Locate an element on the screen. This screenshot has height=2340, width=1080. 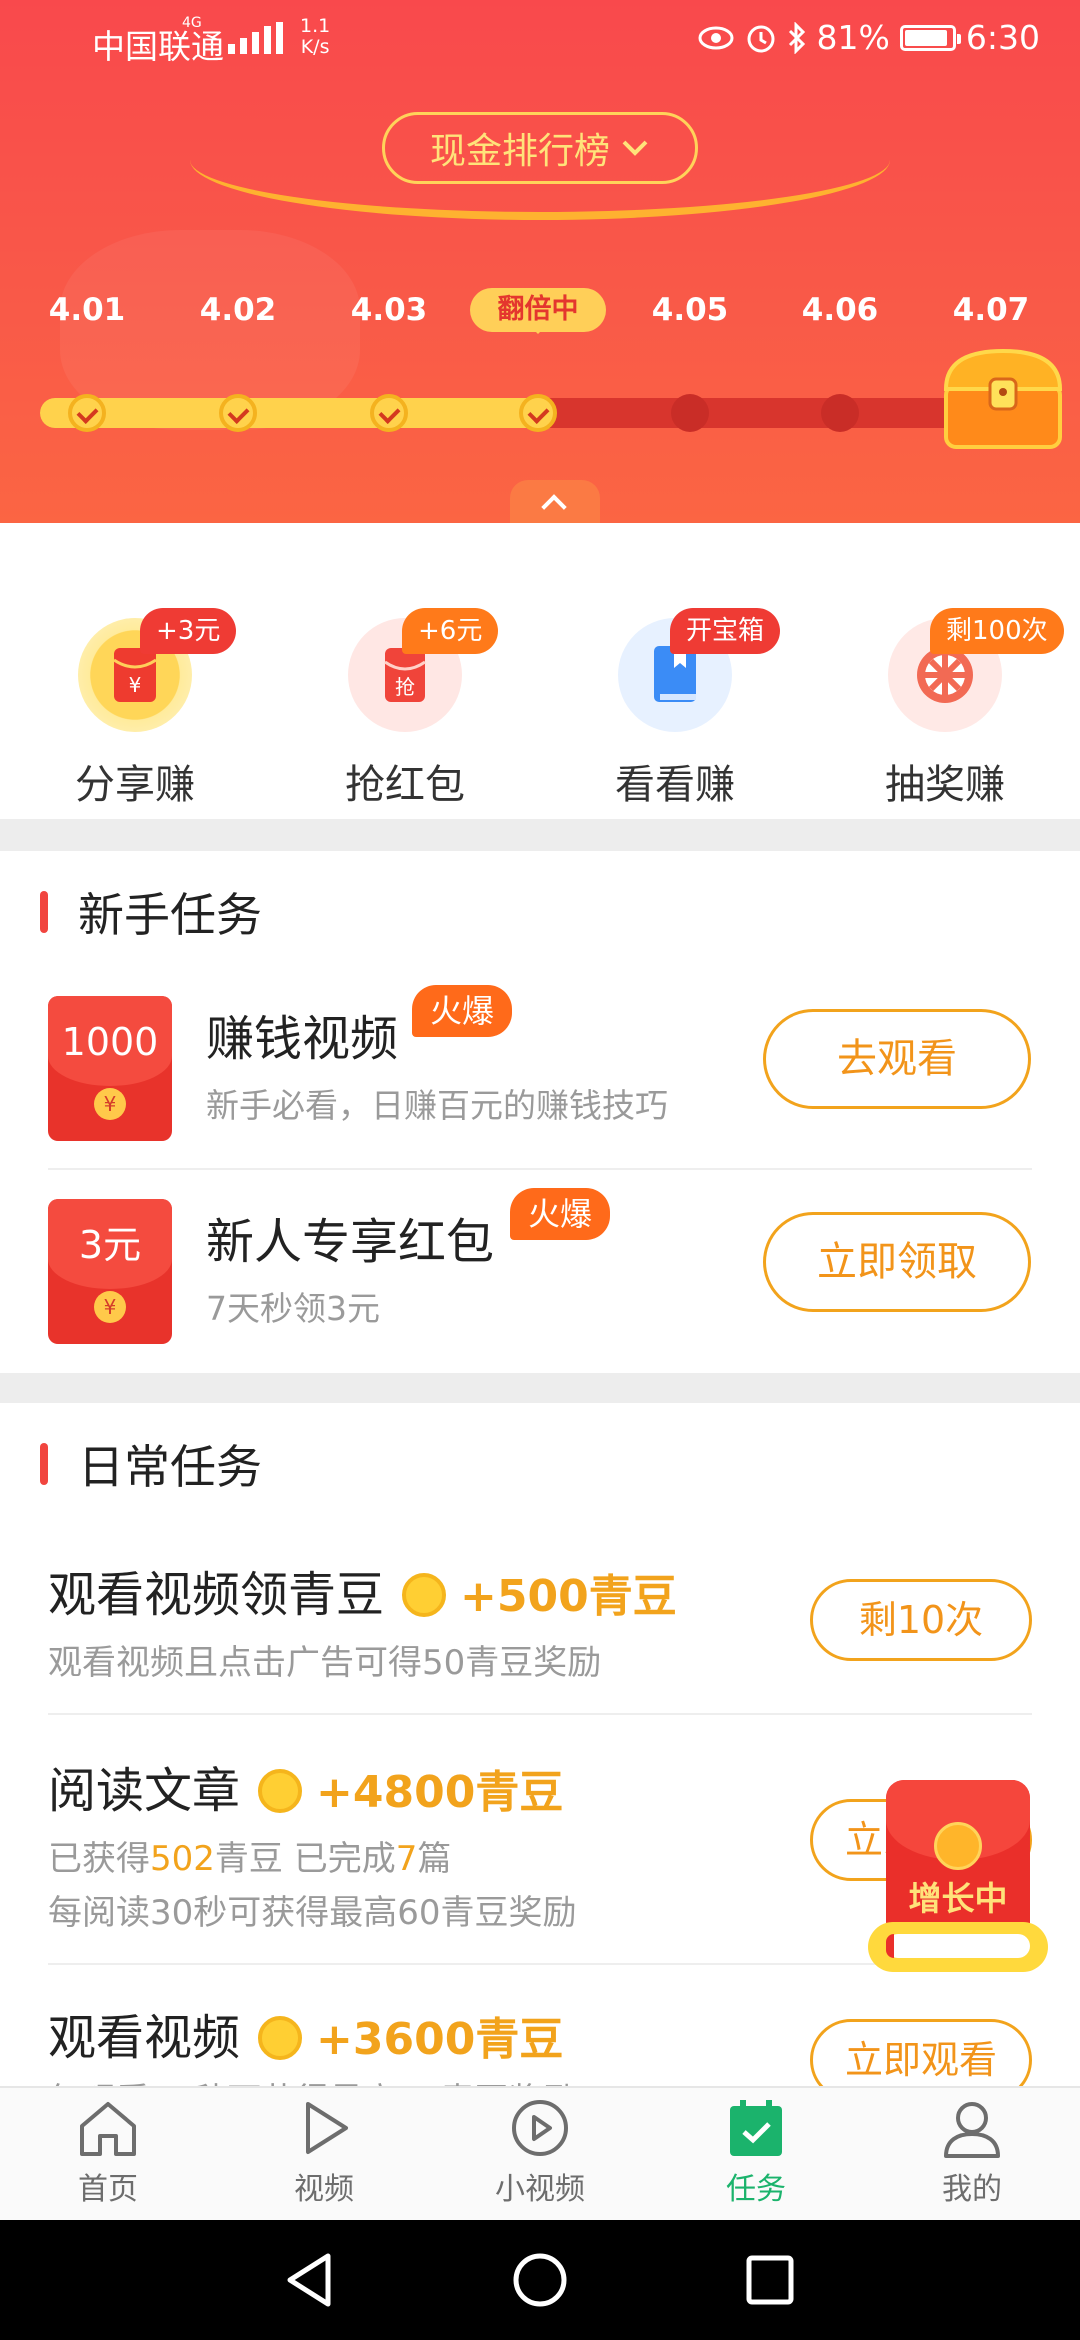
task-row: 3元 ¥ 新人专享红包 火爆 7天秒领3元 立即领取 is located at coordinates (540, 1293).